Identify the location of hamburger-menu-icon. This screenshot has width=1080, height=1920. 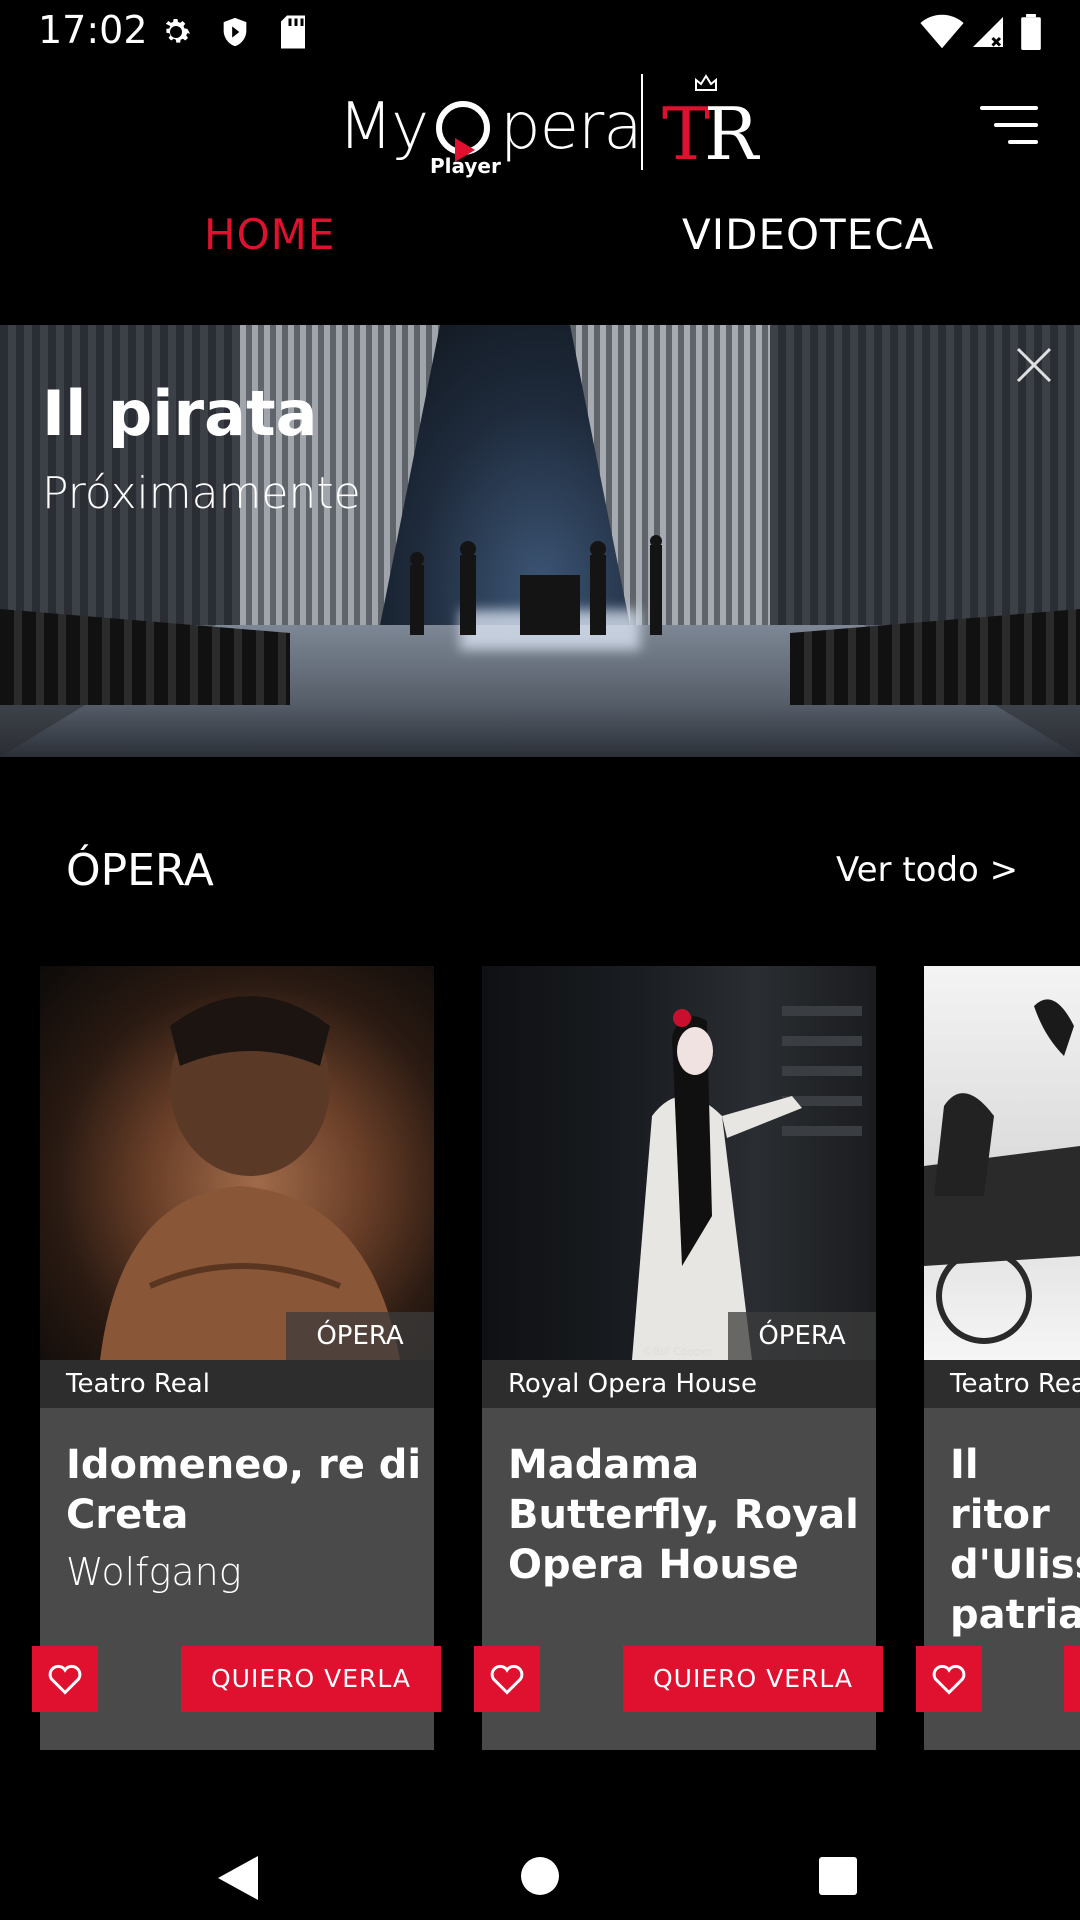
(1008, 125).